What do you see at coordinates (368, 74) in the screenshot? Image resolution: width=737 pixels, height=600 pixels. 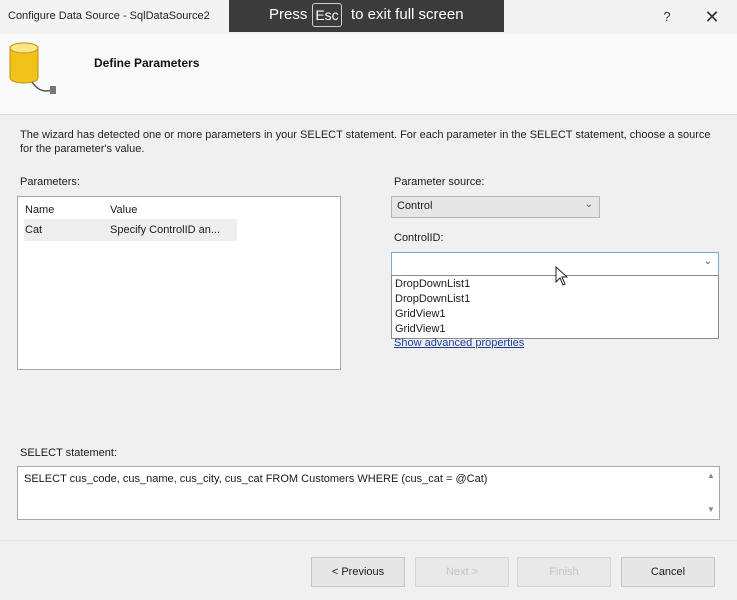 I see `wizard-header: Define Parameters` at bounding box center [368, 74].